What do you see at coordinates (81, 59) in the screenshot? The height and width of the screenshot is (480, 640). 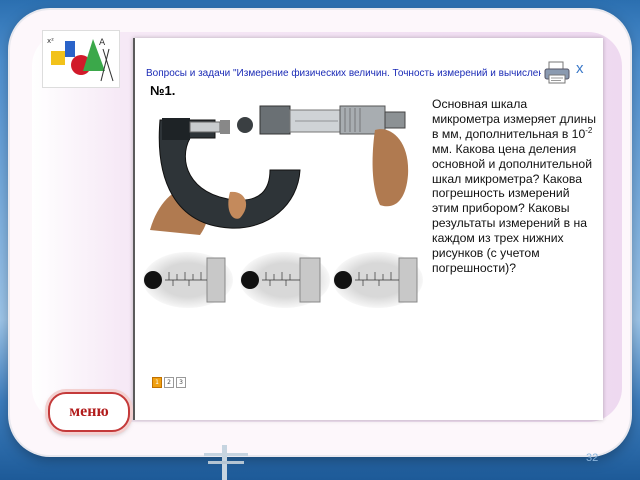 I see `logo-image: x² A` at bounding box center [81, 59].